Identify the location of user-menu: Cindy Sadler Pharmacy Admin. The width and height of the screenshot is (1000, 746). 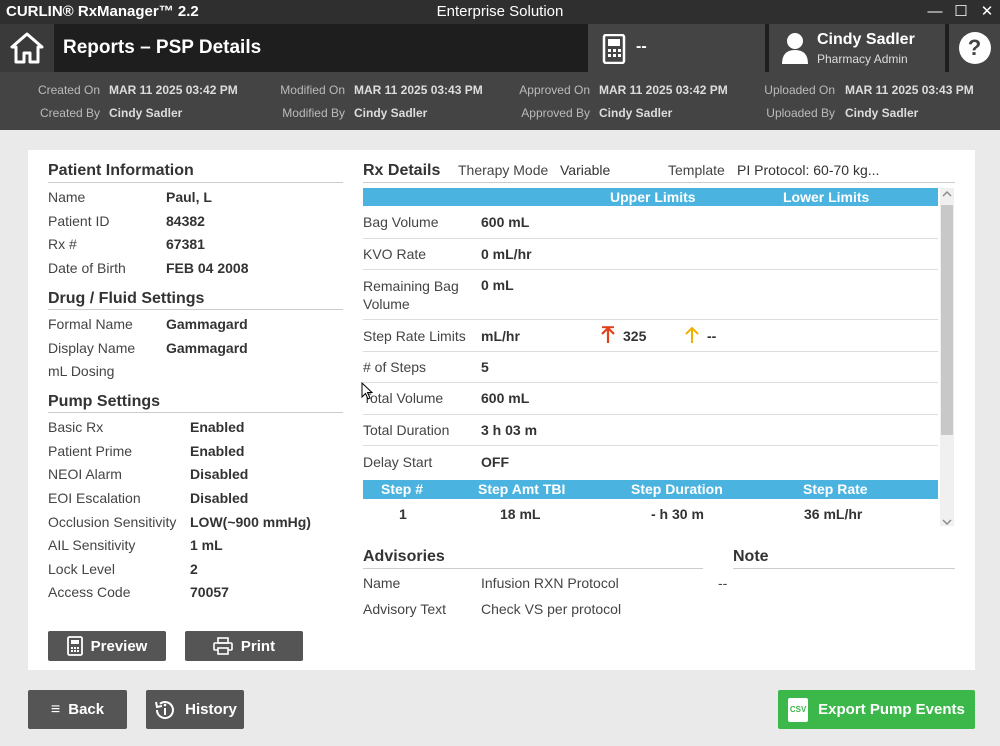
(857, 48).